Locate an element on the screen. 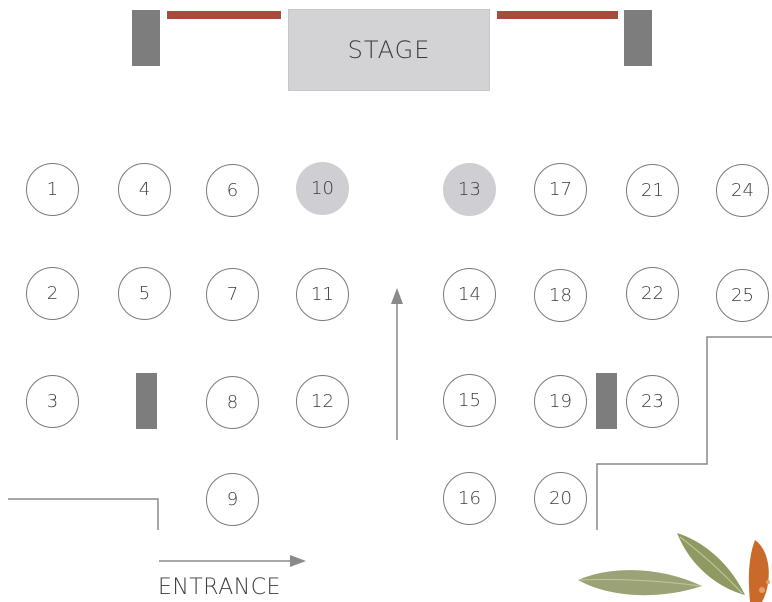  entrance-arrow is located at coordinates (232, 561).